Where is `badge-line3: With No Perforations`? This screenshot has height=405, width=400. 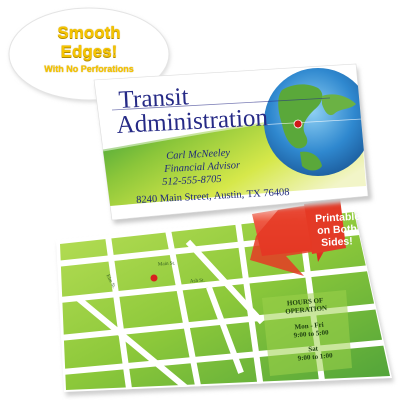 badge-line3: With No Perforations is located at coordinates (89, 69).